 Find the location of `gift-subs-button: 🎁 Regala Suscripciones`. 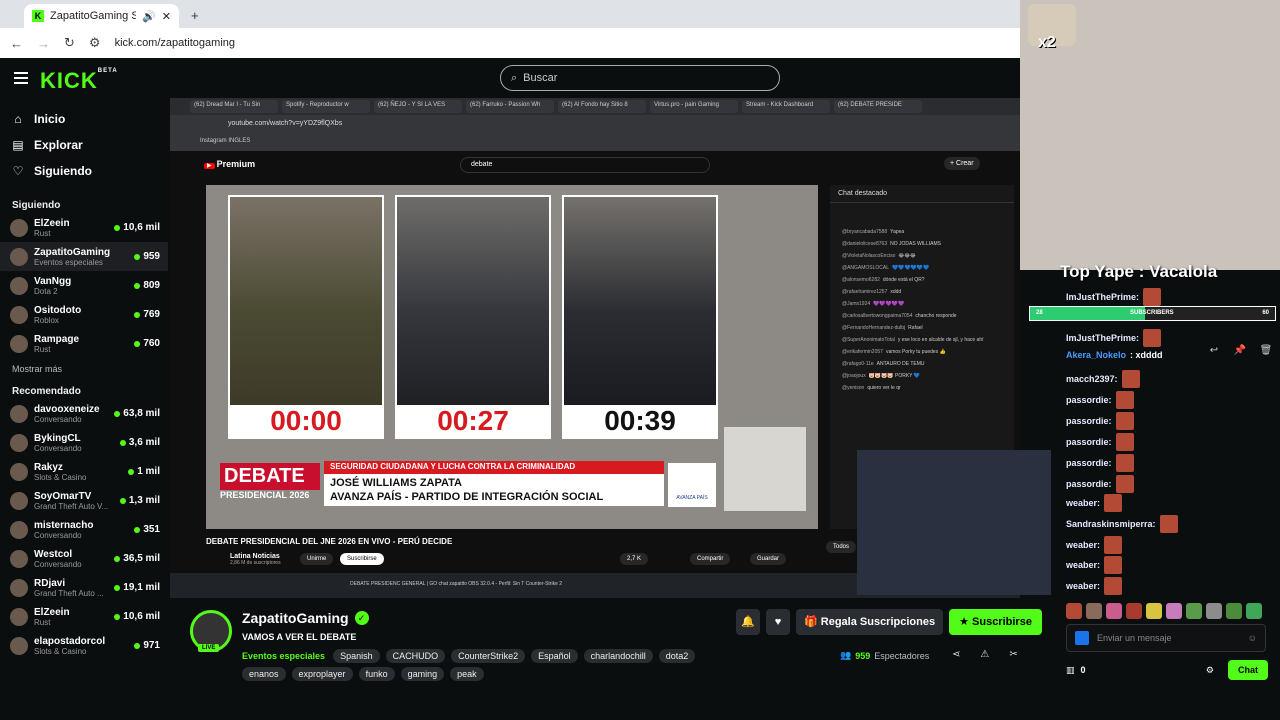

gift-subs-button: 🎁 Regala Suscripciones is located at coordinates (870, 622).